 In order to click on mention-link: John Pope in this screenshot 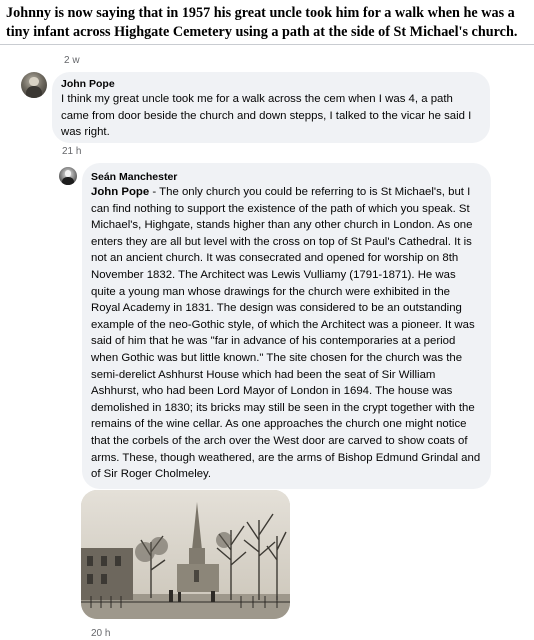, I will do `click(120, 192)`.